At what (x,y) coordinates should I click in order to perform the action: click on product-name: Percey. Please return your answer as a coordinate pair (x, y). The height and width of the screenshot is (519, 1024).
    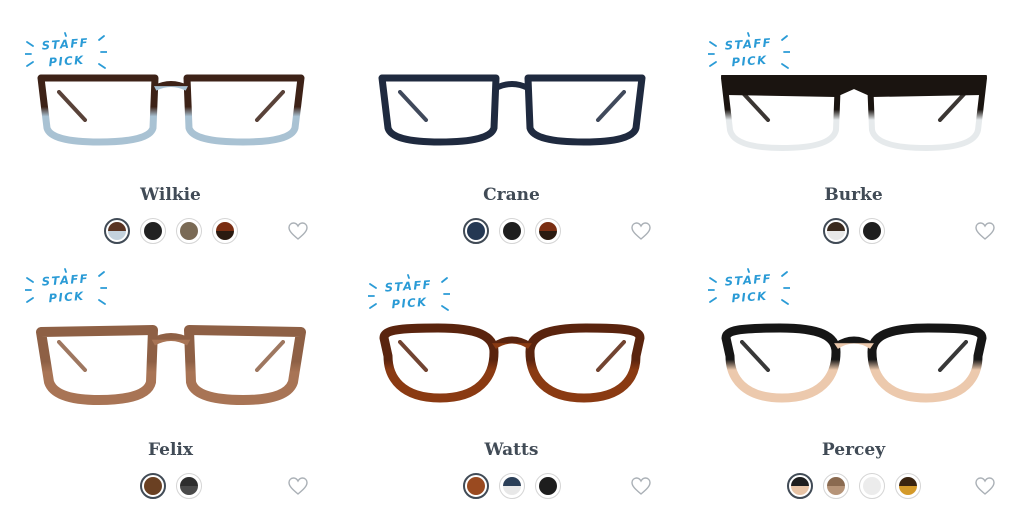
    Looking at the image, I should click on (853, 450).